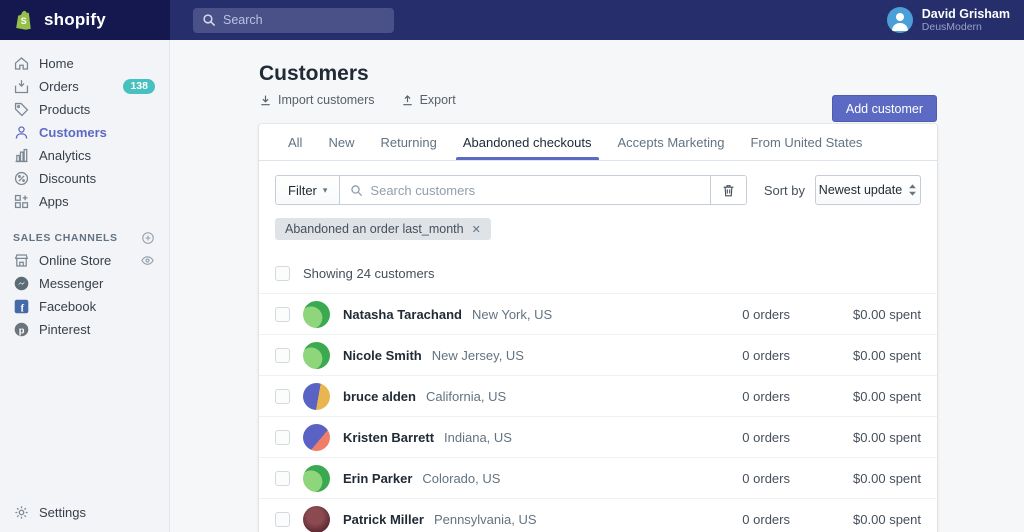  Describe the element at coordinates (308, 190) in the screenshot. I see `filter-button: Filter ▾` at that location.